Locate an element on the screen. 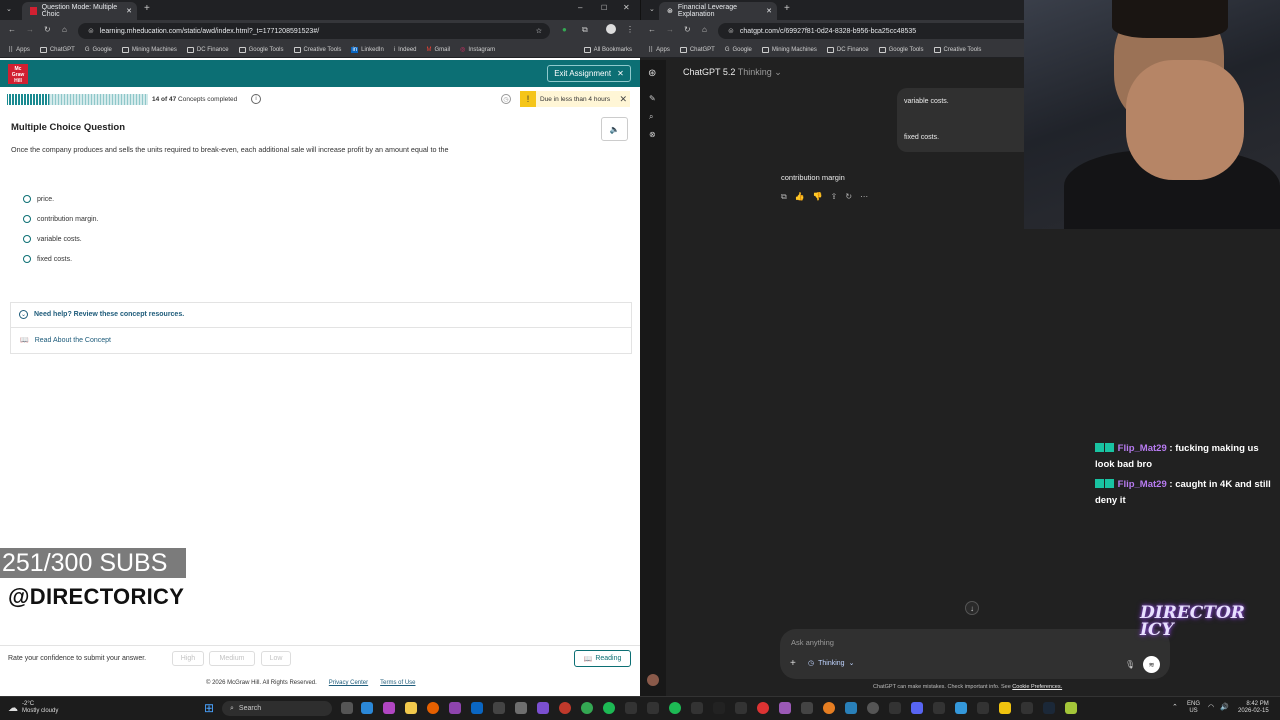 This screenshot has width=1280, height=720. model-selector: ChatGPT 5.2 Thinking ⌄ is located at coordinates (732, 72).